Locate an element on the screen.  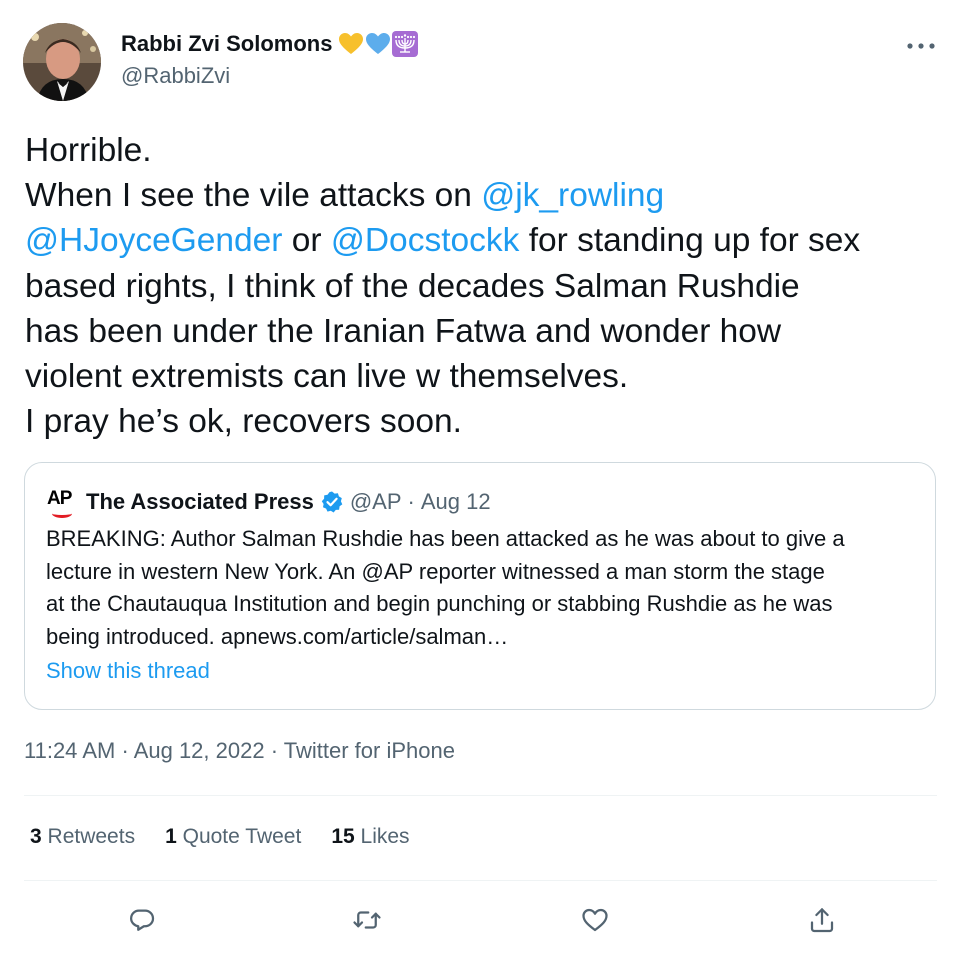
quoted-tweet-date: Aug 12 is located at coordinates (456, 502).